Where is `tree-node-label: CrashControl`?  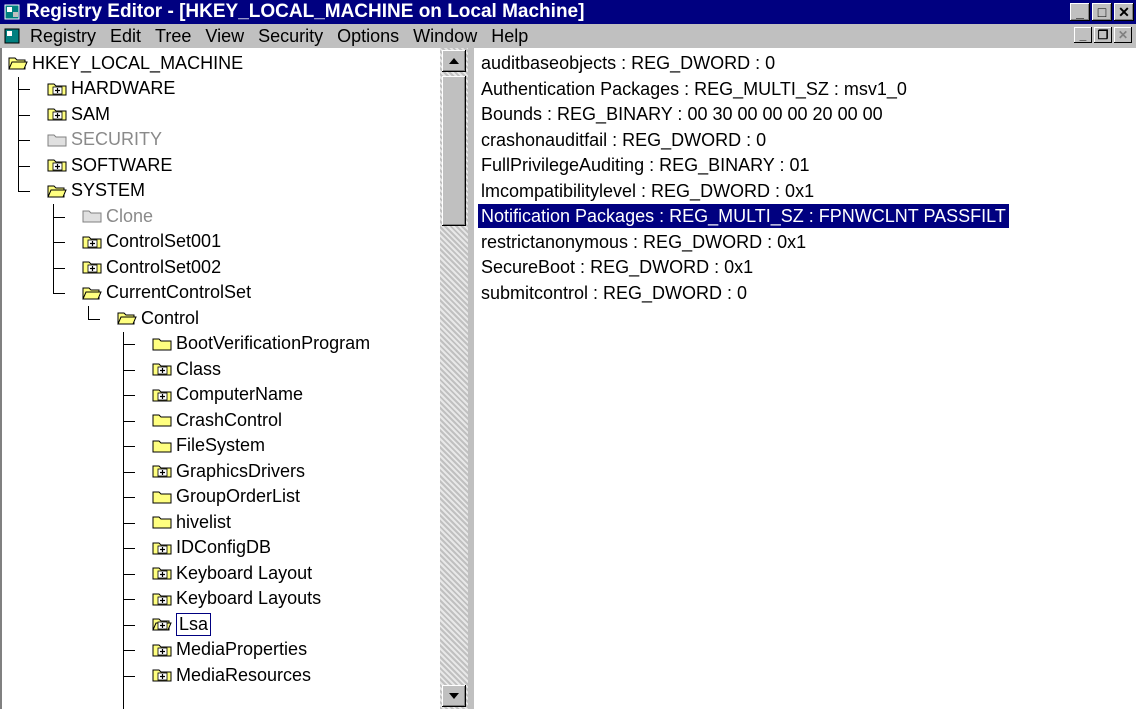 tree-node-label: CrashControl is located at coordinates (229, 419).